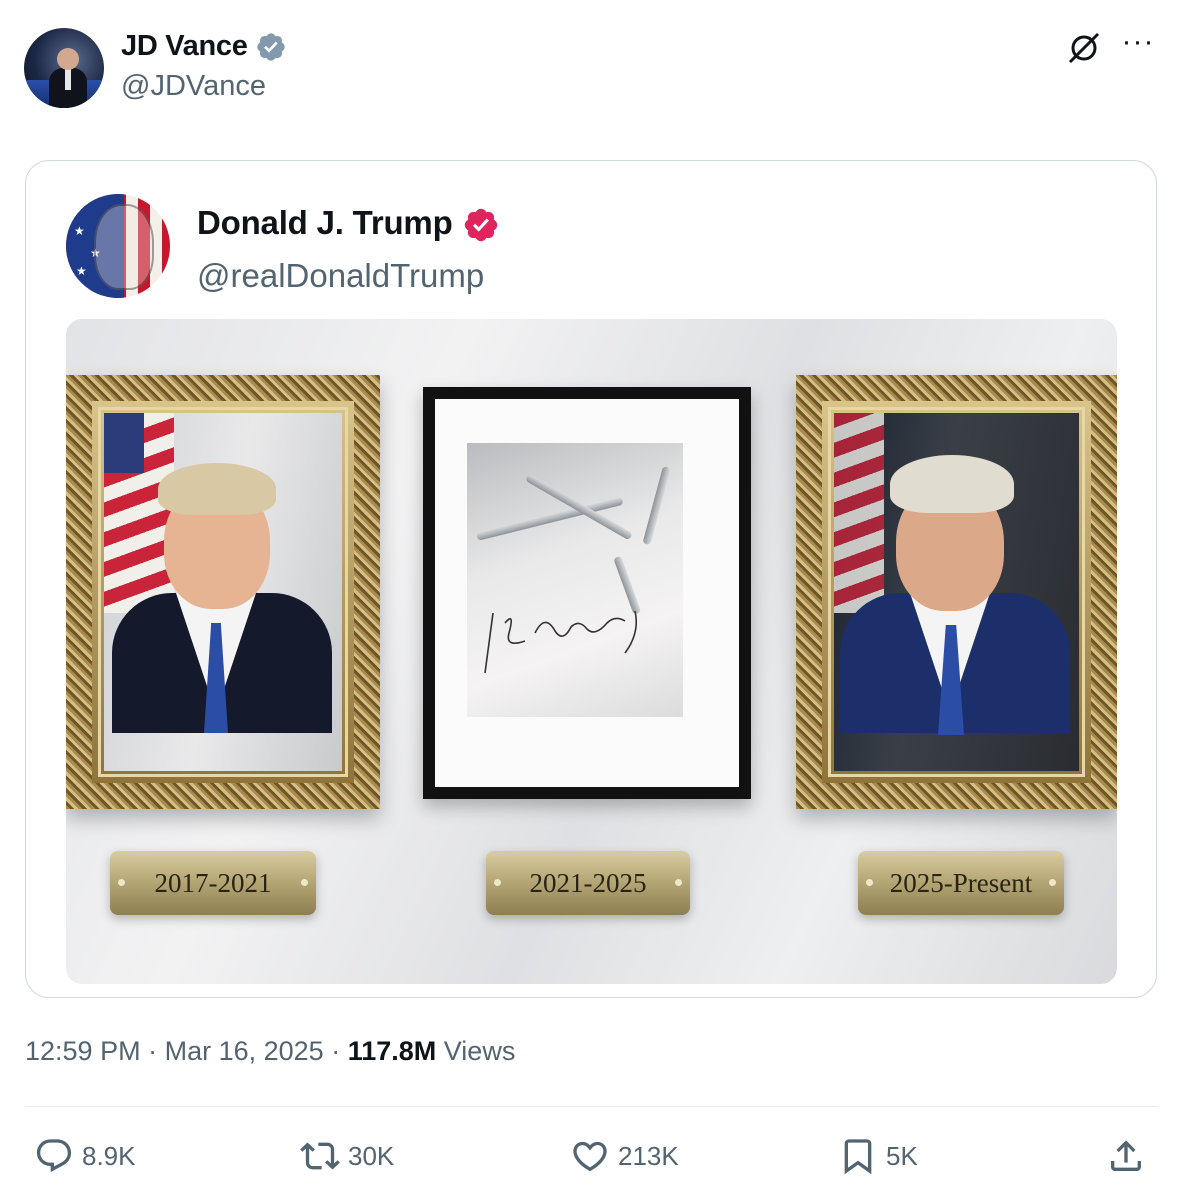 The image size is (1190, 1202). Describe the element at coordinates (371, 1155) in the screenshot. I see `repost-count: 30K` at that location.